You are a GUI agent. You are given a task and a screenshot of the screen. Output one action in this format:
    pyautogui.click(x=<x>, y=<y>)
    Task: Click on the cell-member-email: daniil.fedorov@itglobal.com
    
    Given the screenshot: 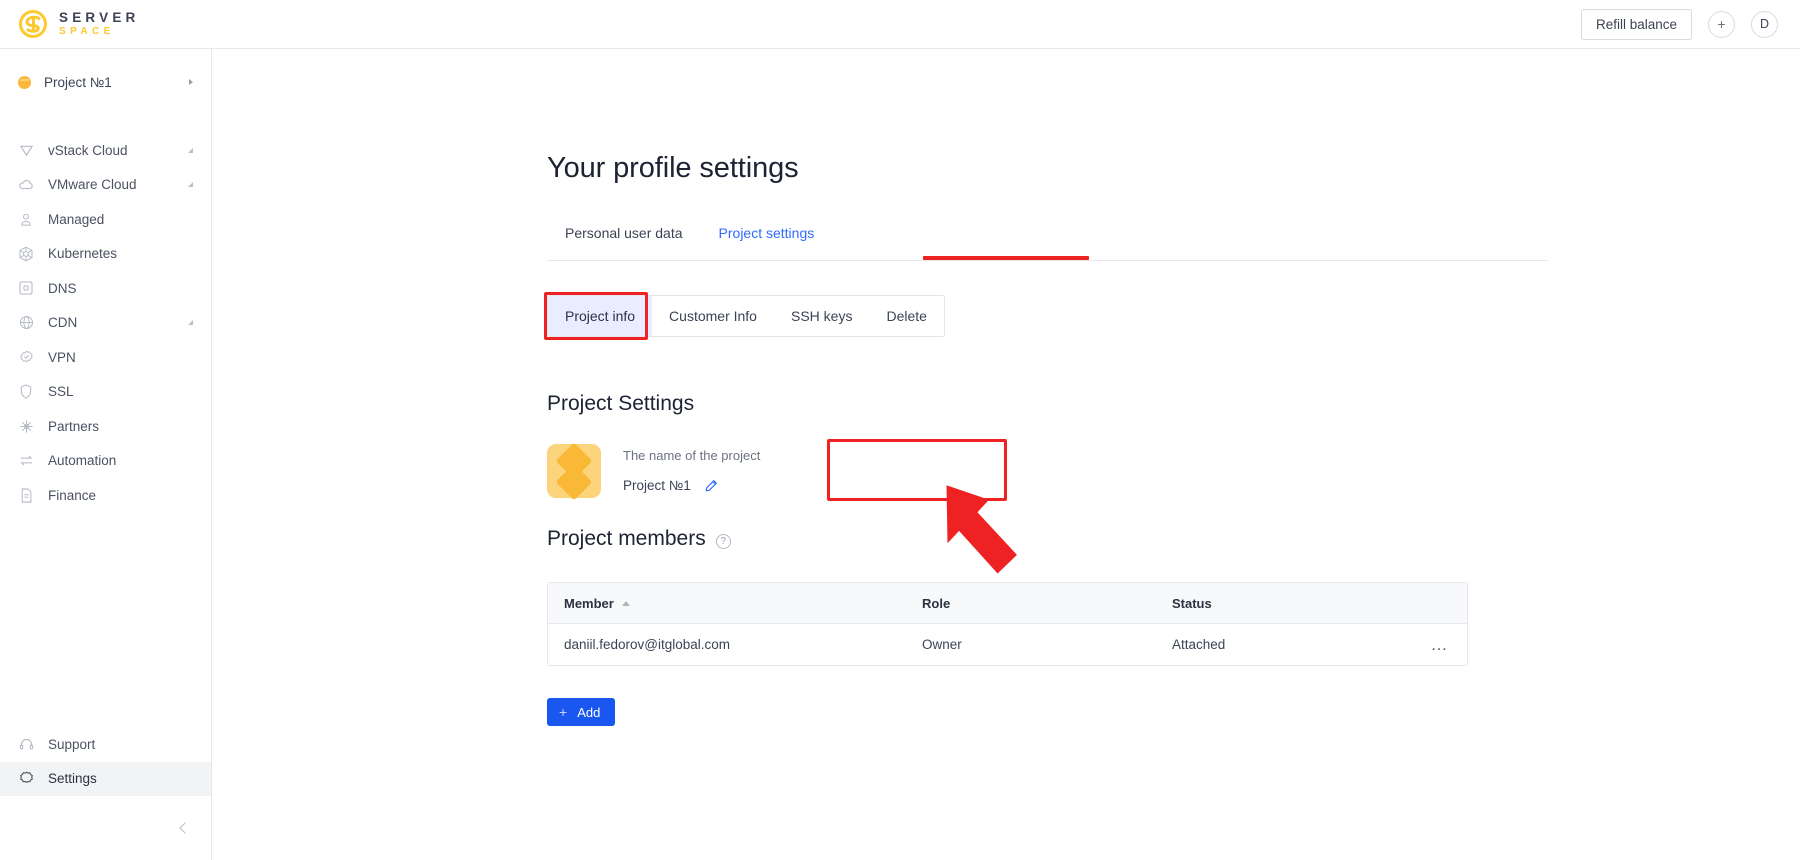 What is the action you would take?
    pyautogui.click(x=647, y=644)
    